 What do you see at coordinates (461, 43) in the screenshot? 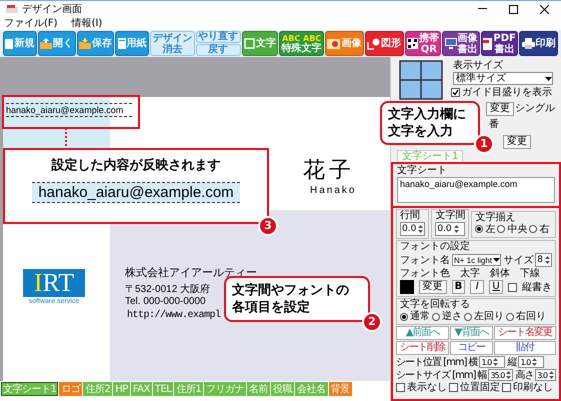
I see `toolbar-button: 画像 書出` at bounding box center [461, 43].